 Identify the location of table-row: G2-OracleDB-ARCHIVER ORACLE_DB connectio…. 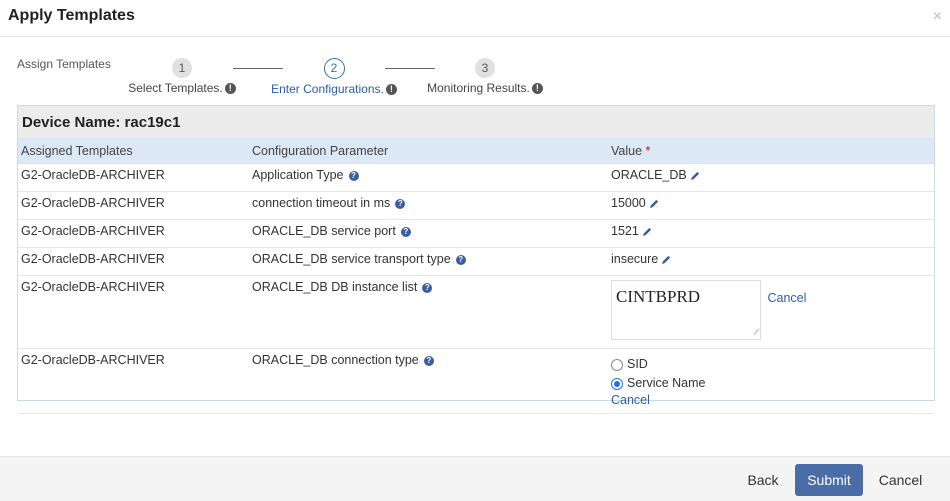
(476, 381).